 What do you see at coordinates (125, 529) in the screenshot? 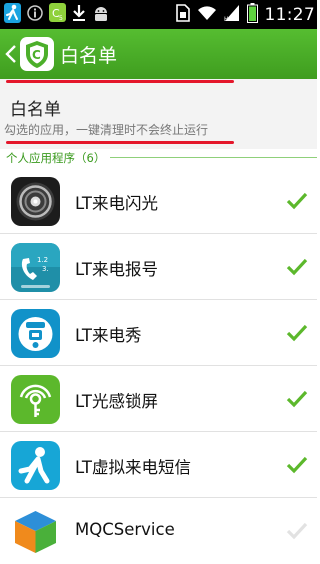
I see `app-label: MQCService` at bounding box center [125, 529].